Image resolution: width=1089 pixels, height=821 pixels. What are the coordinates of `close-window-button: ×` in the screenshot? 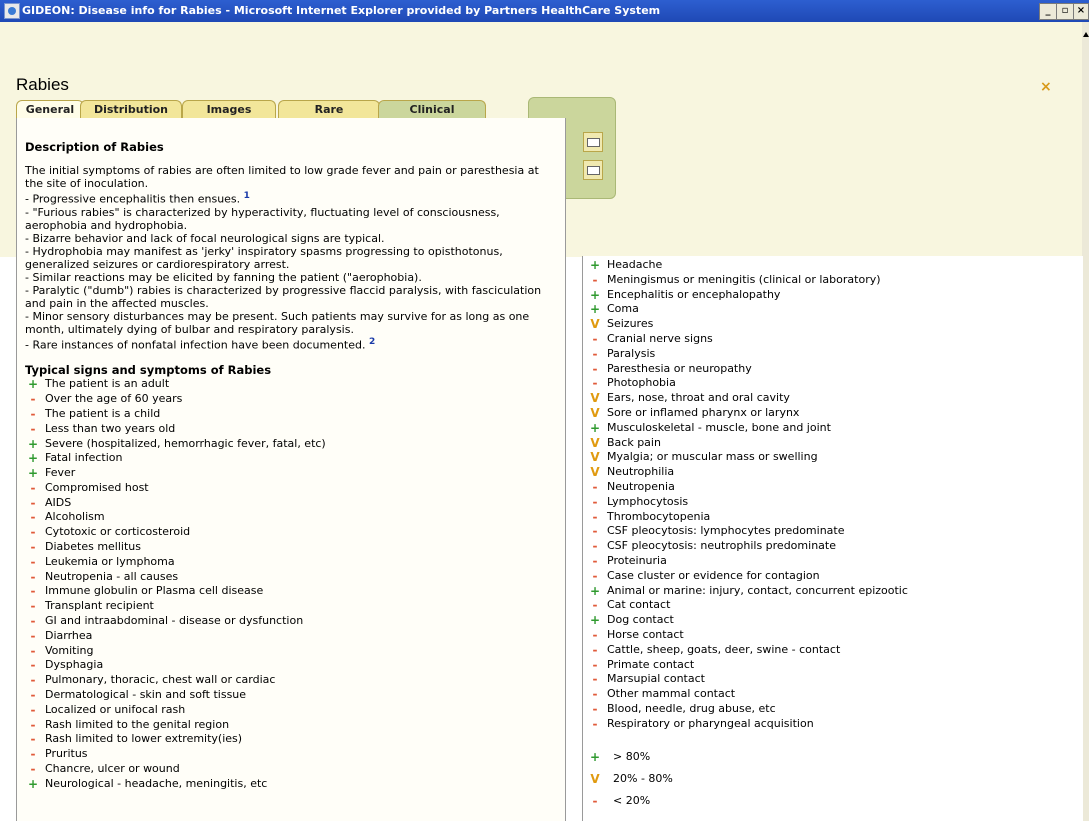 It's located at (1081, 11).